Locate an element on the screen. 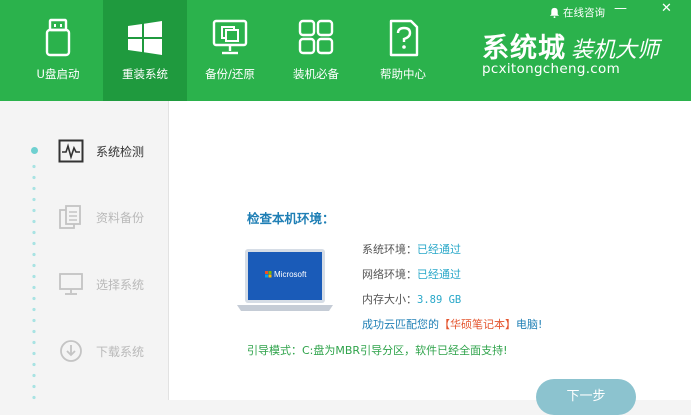 This screenshot has height=415, width=691. env-check-title: 检查本机环境： is located at coordinates (291, 218).